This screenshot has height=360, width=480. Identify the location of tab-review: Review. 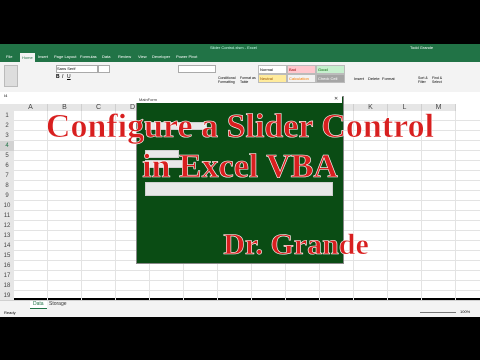
(124, 56).